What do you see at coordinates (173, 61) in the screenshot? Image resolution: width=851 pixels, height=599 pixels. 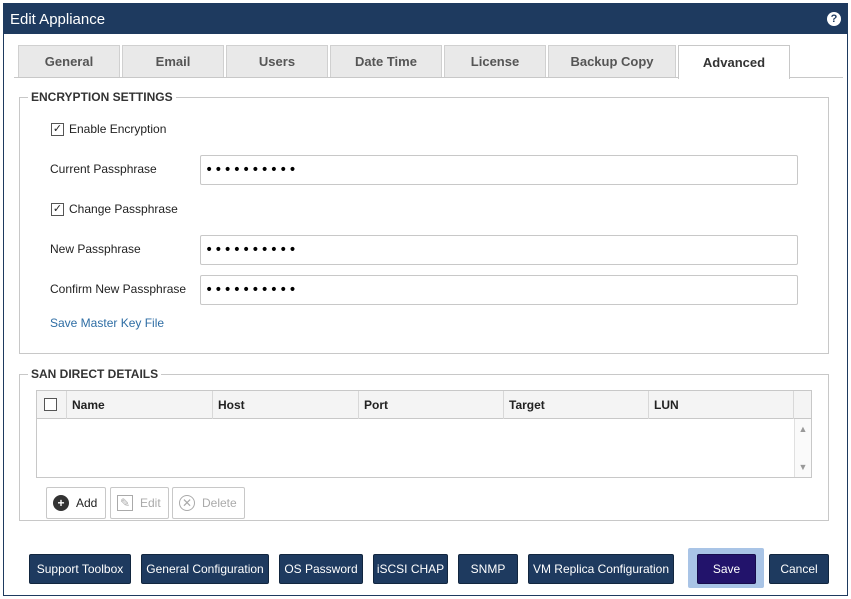 I see `tab-email: Email` at bounding box center [173, 61].